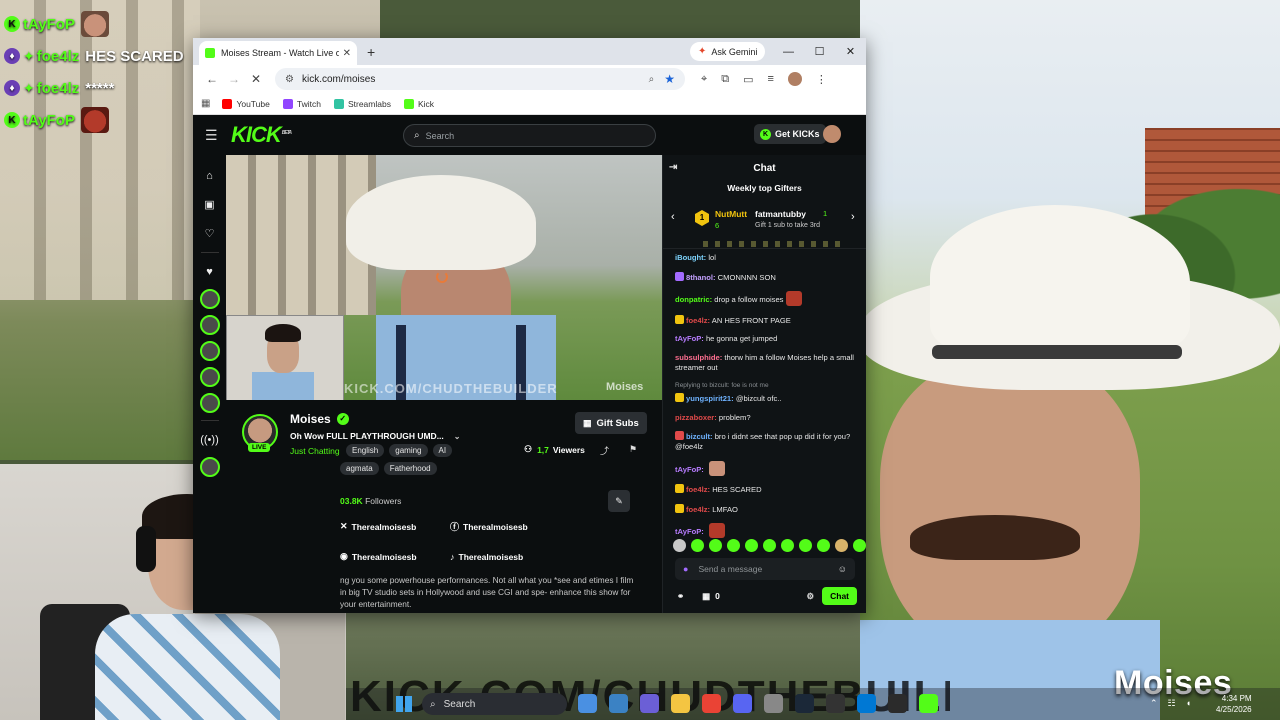  Describe the element at coordinates (278, 53) in the screenshot. I see `browser-tab: Moises Stream - Watch Live on Kick ✕` at that location.